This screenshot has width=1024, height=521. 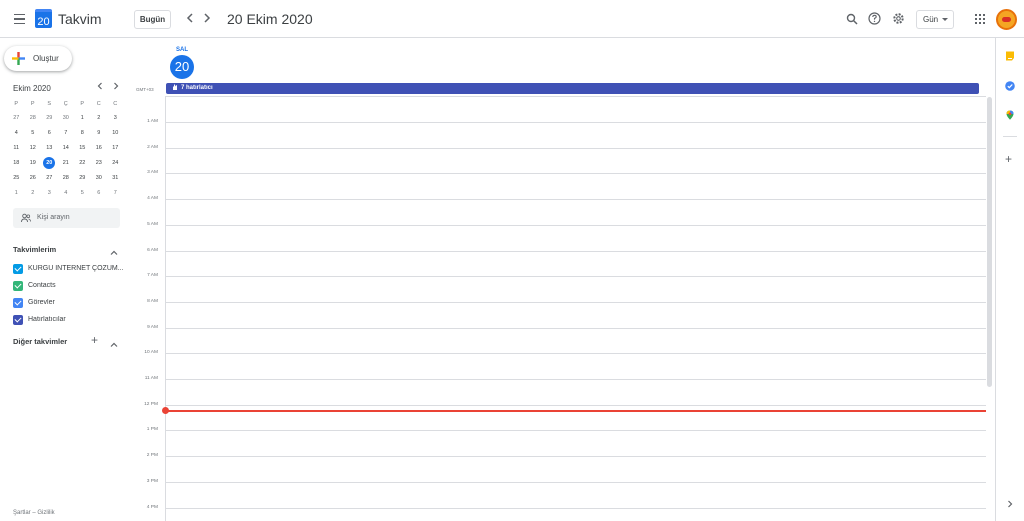 What do you see at coordinates (1010, 136) in the screenshot?
I see `rail-divider` at bounding box center [1010, 136].